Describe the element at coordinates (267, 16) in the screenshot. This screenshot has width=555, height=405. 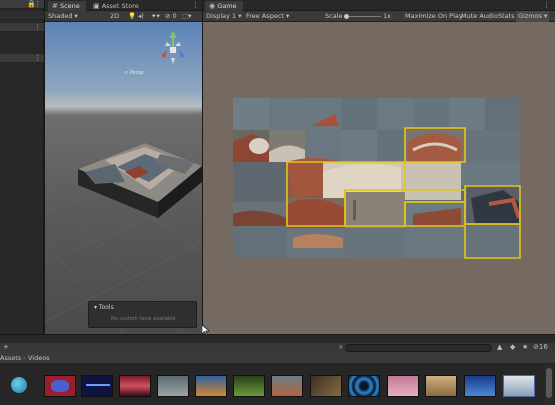
I see `aspect-dropdown: Free Aspect ▾` at that location.